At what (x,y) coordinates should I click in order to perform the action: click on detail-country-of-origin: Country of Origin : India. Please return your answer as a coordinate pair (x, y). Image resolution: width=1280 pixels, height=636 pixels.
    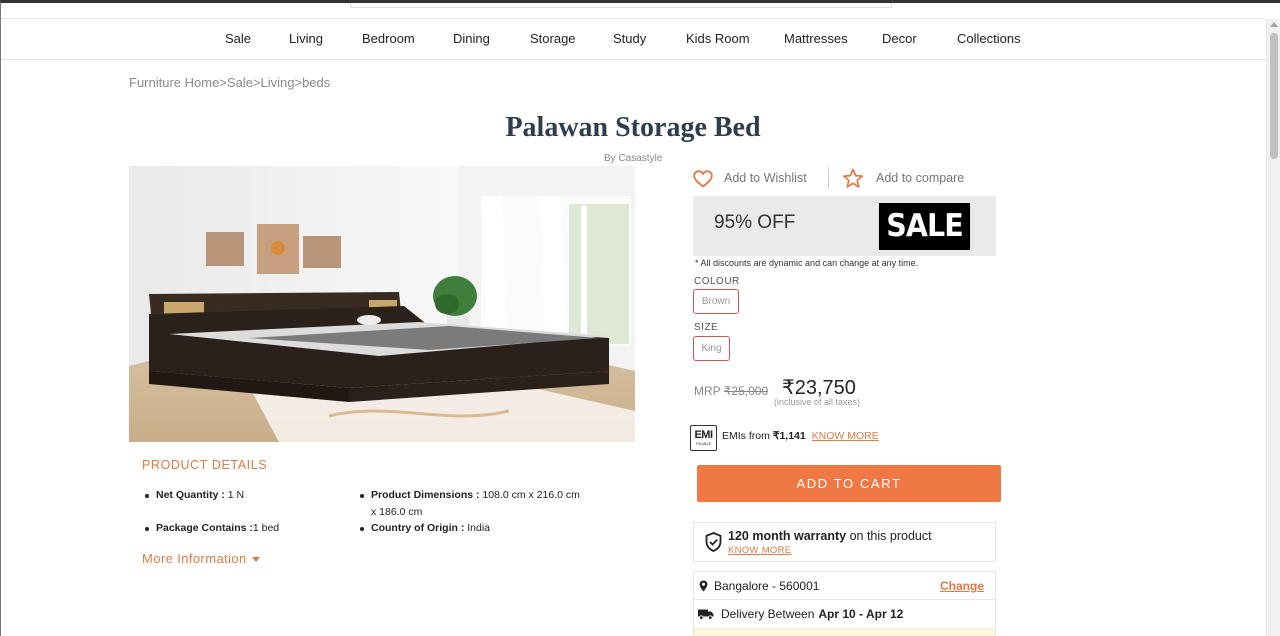
    Looking at the image, I should click on (425, 528).